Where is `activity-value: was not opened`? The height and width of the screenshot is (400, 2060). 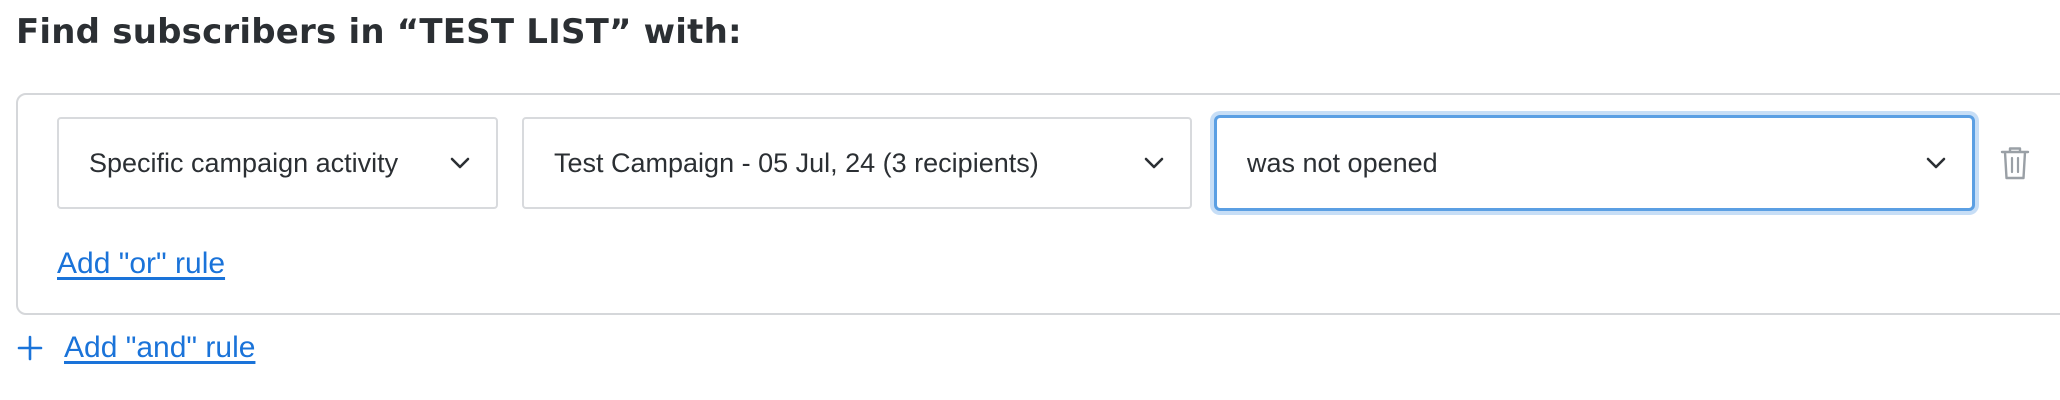
activity-value: was not opened is located at coordinates (1342, 162).